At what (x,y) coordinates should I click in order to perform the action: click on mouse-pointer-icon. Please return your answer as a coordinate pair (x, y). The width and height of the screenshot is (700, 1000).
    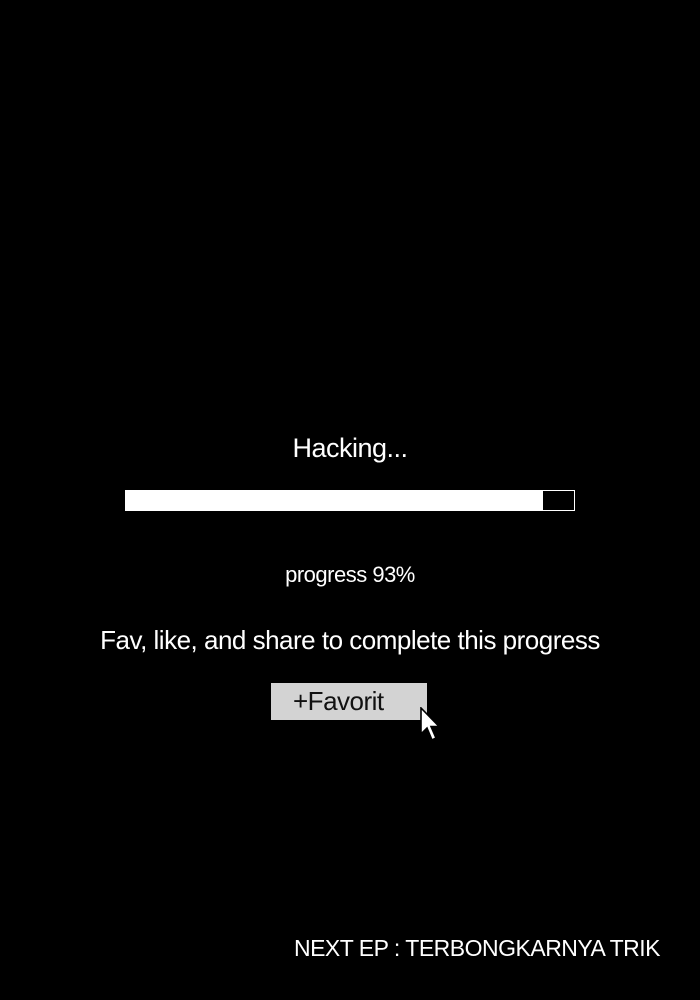
    Looking at the image, I should click on (430, 724).